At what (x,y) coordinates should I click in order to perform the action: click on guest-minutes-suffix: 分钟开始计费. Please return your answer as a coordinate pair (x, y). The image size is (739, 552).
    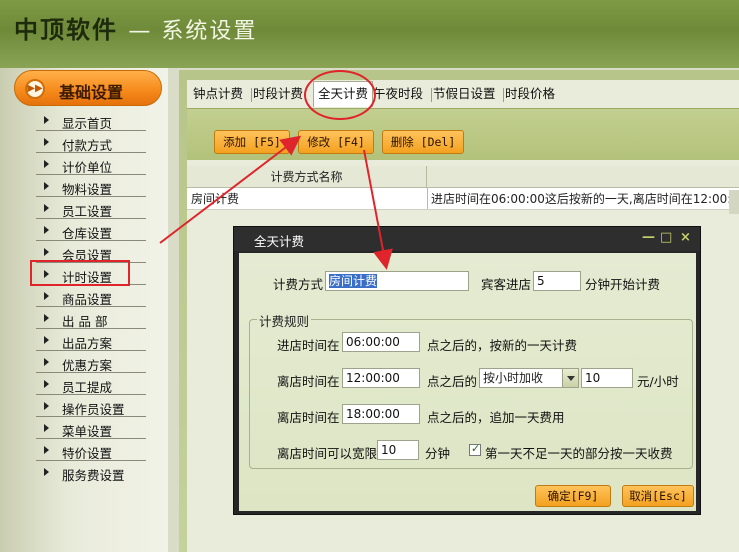
    Looking at the image, I should click on (623, 284).